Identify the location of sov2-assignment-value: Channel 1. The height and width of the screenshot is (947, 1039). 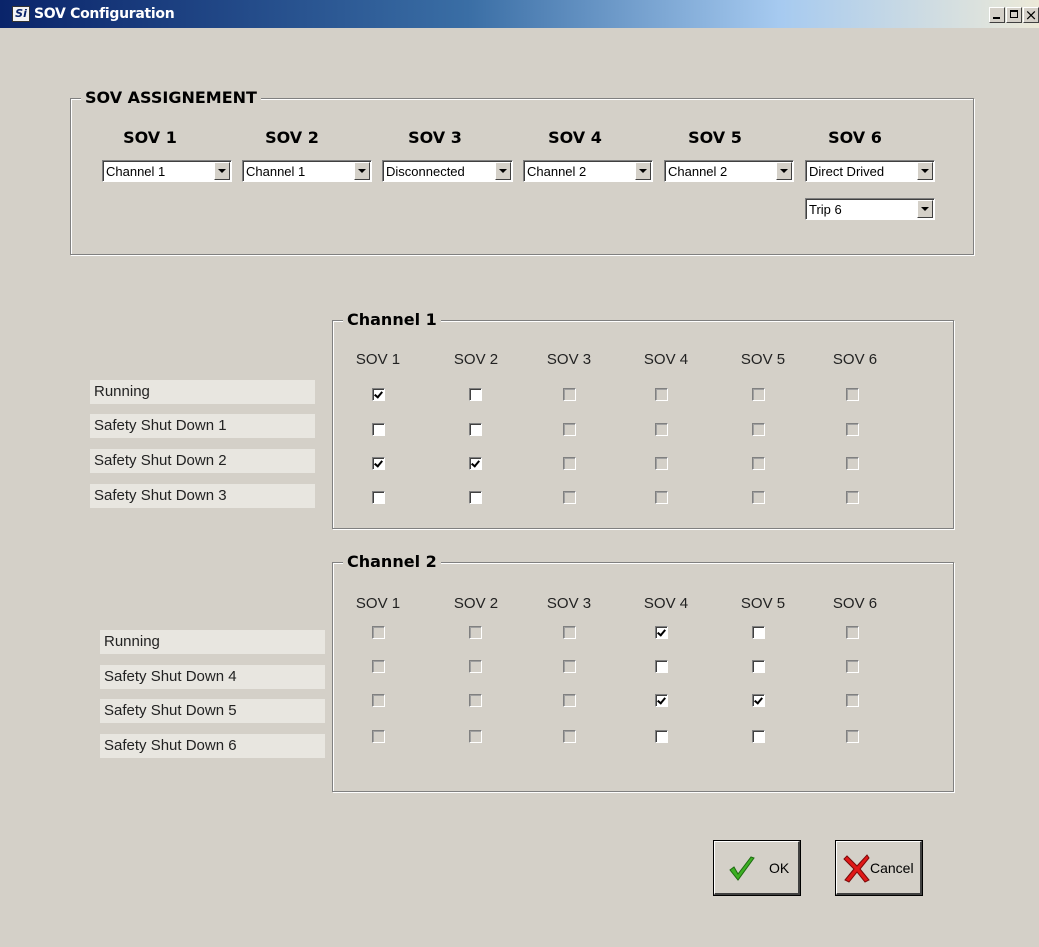
(276, 171).